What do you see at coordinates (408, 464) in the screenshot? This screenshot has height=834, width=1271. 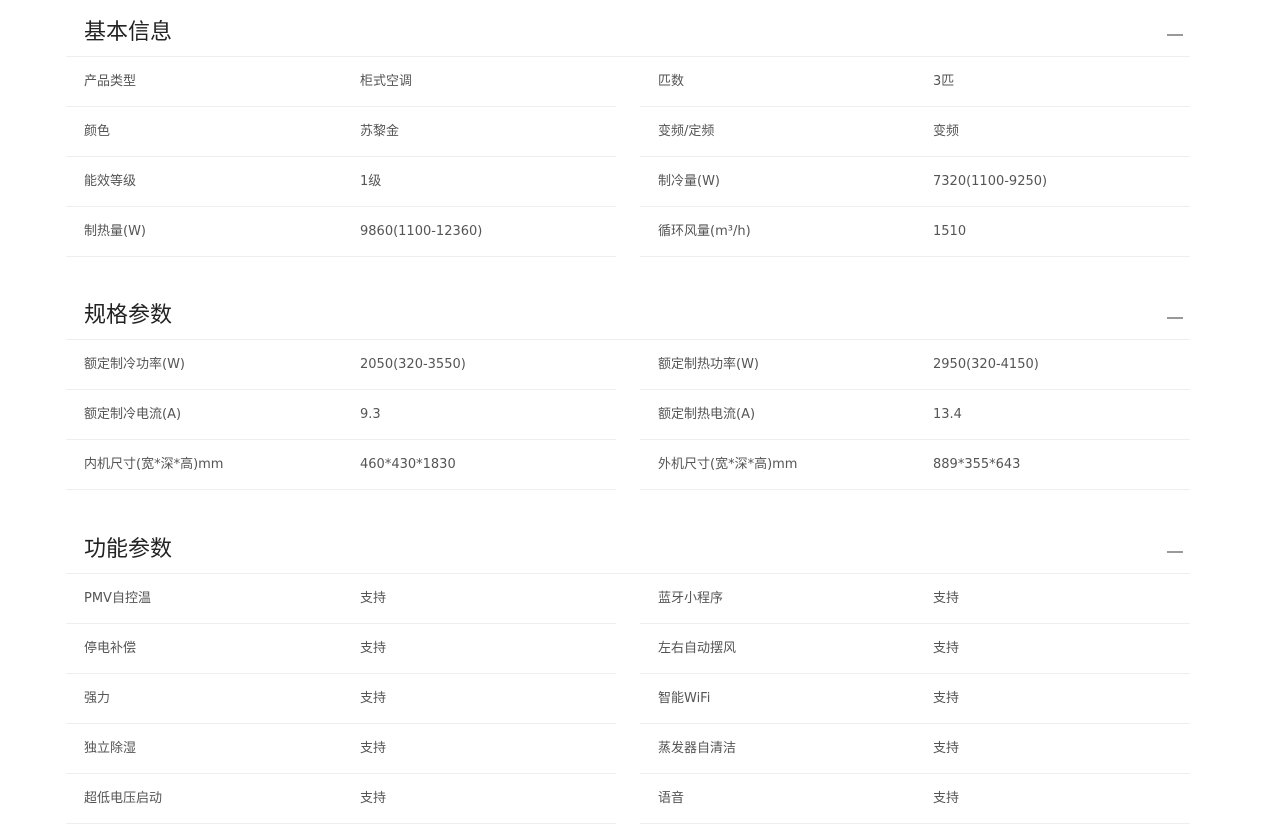 I see `spec-value: 460*430*1830` at bounding box center [408, 464].